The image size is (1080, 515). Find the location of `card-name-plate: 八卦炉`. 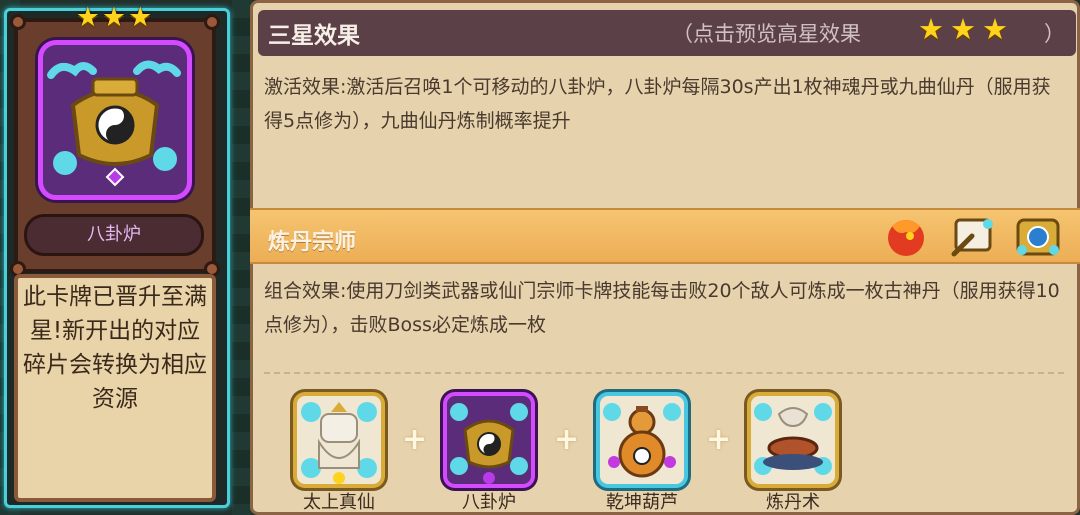

card-name-plate: 八卦炉 is located at coordinates (114, 235).